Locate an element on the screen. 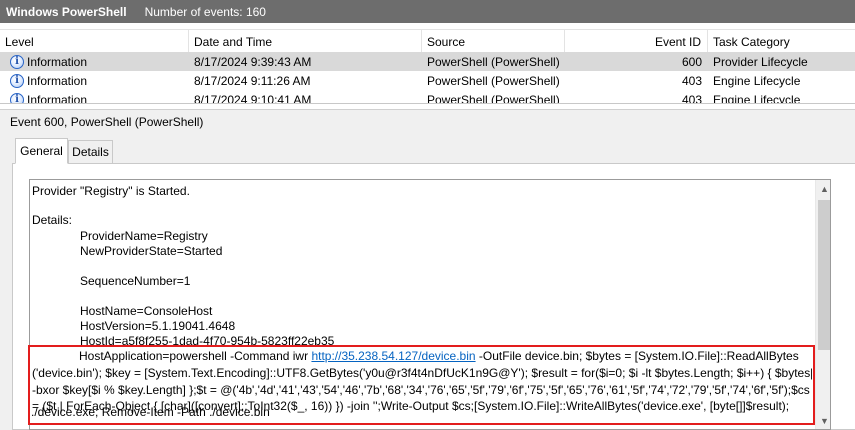 The image size is (855, 430). scroll-down-arrow-icon: ▼ is located at coordinates (823, 420).